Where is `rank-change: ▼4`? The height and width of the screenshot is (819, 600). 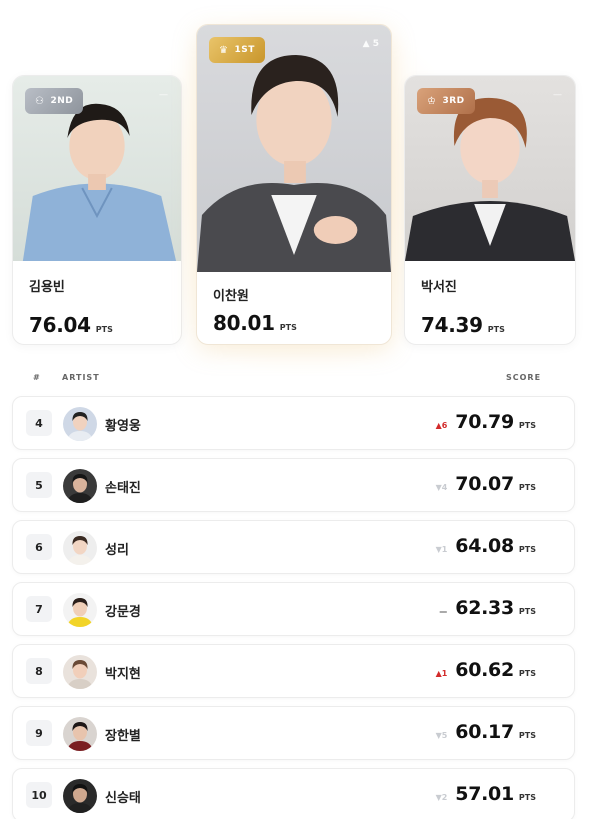
rank-change: ▼4 is located at coordinates (441, 487).